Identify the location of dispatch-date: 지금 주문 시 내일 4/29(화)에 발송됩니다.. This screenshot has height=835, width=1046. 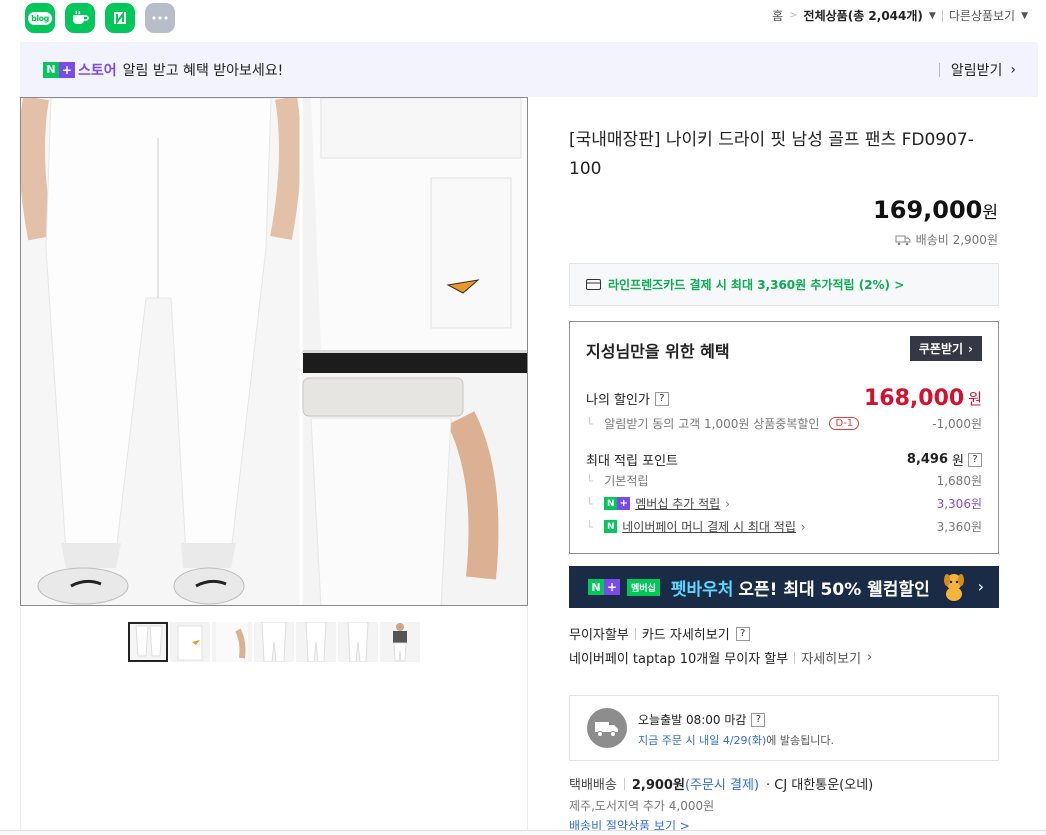
(736, 740).